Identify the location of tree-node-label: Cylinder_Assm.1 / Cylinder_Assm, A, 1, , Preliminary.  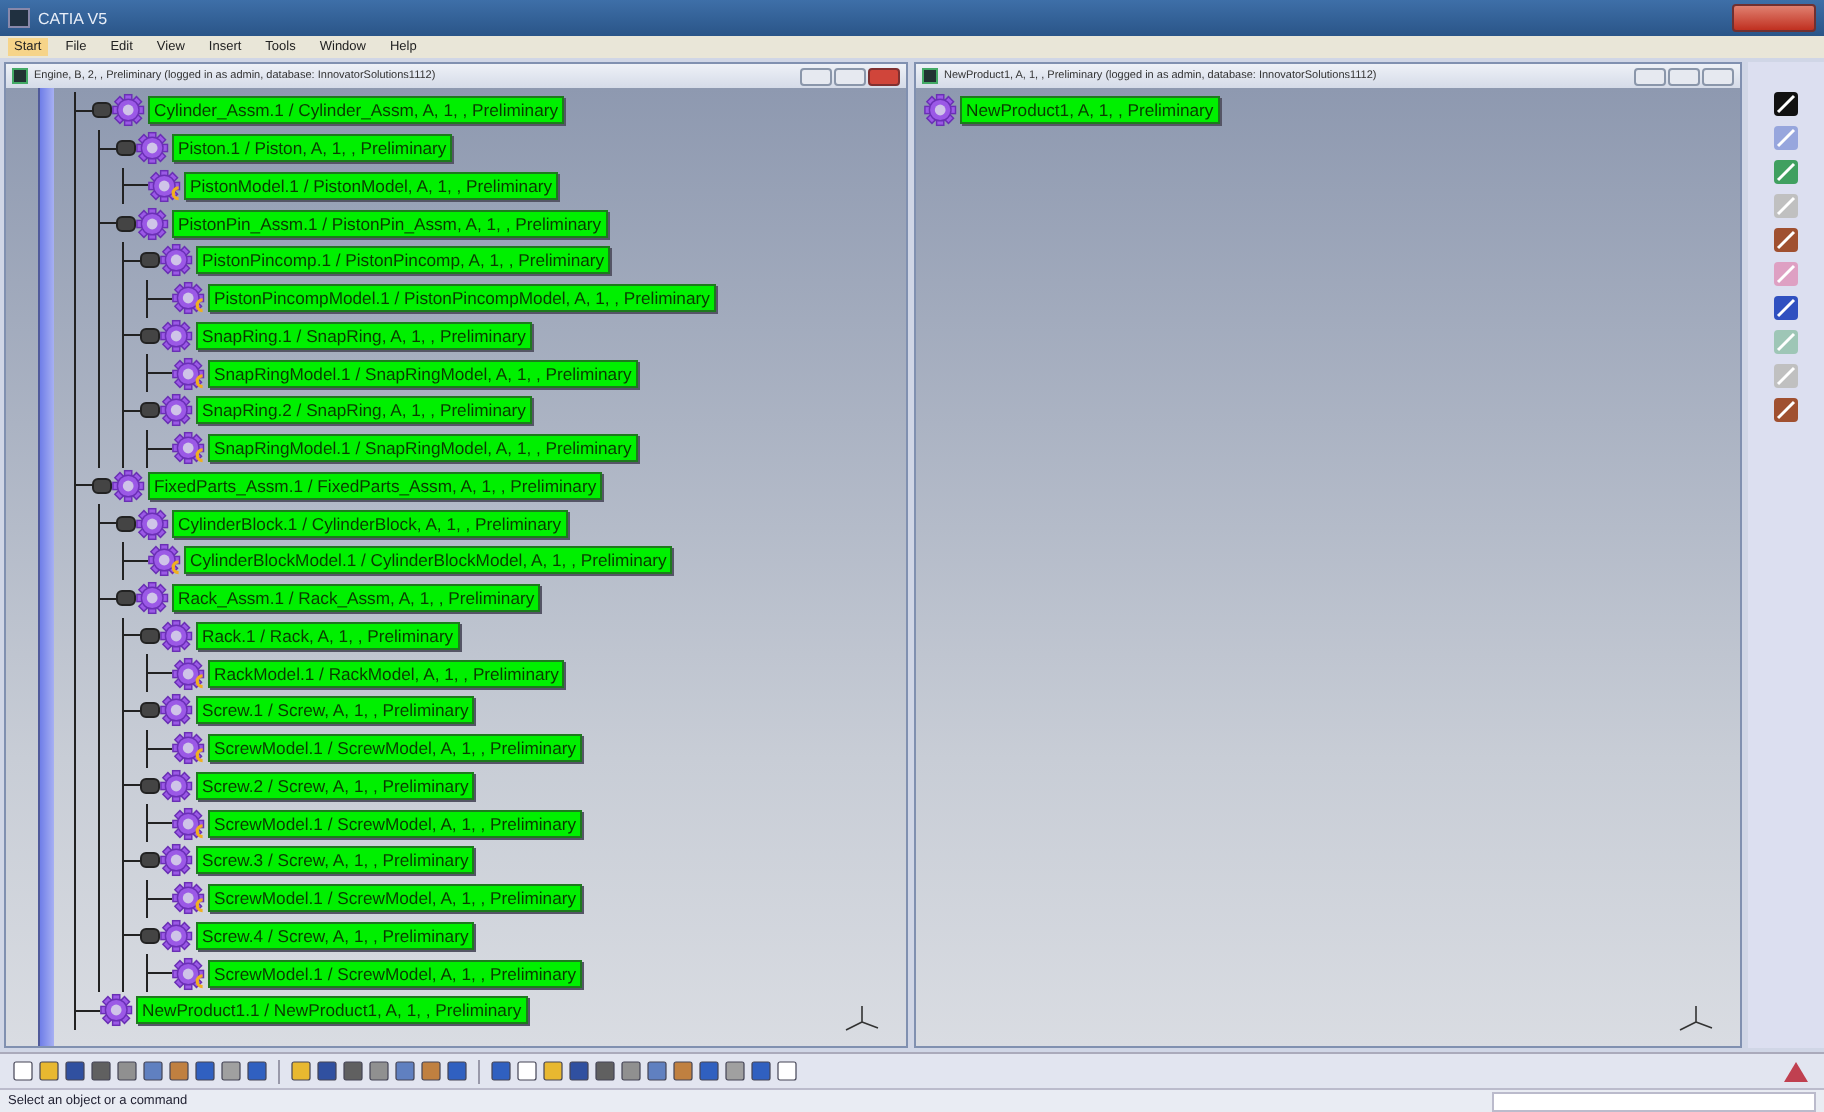
(356, 110).